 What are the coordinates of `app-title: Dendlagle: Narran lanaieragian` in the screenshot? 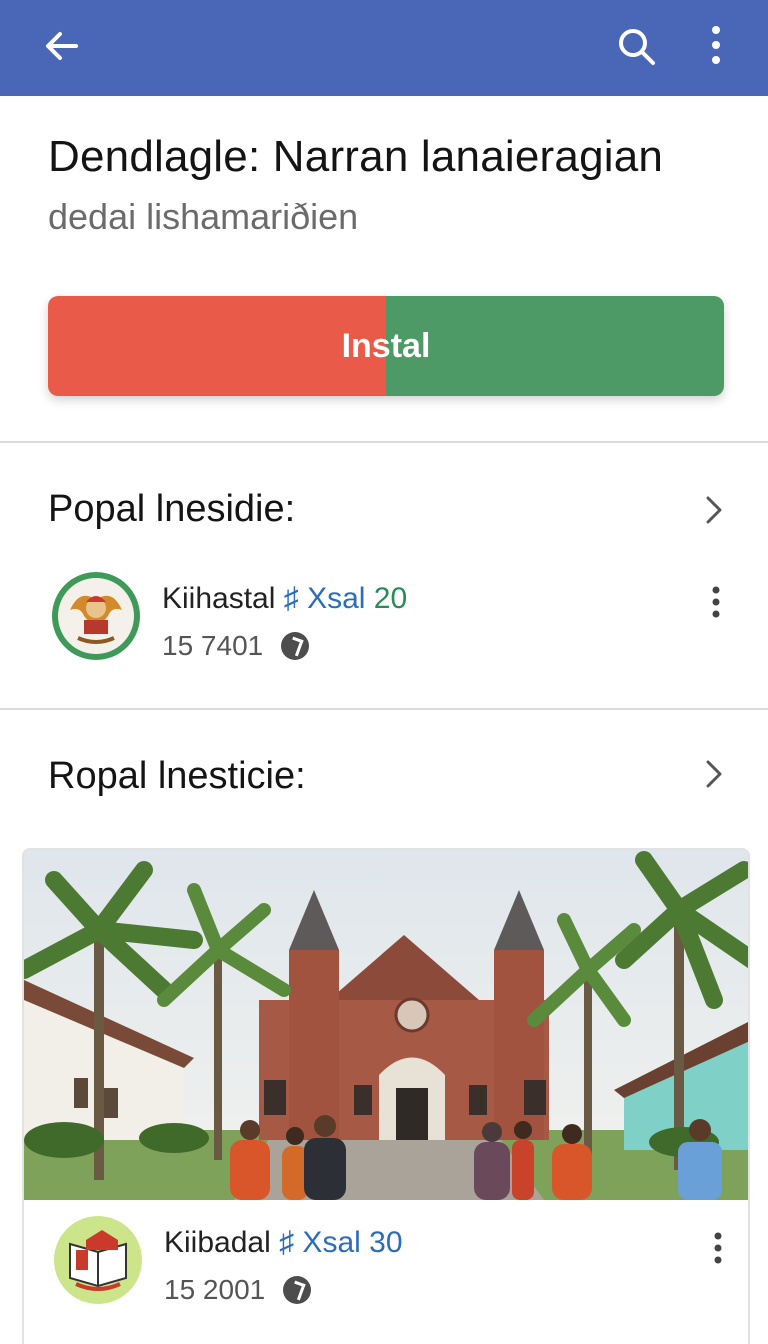 It's located at (356, 156).